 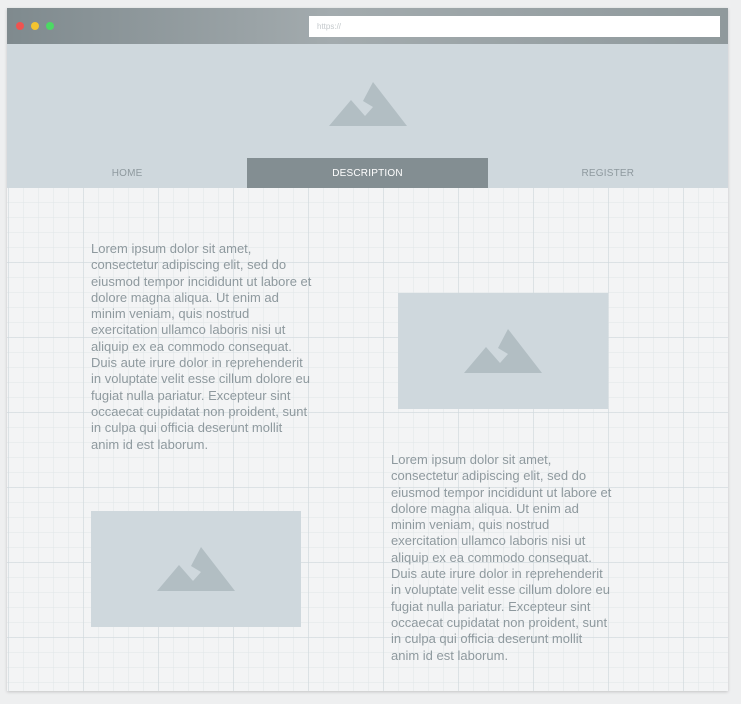 I want to click on tab-home: HOME, so click(x=127, y=173).